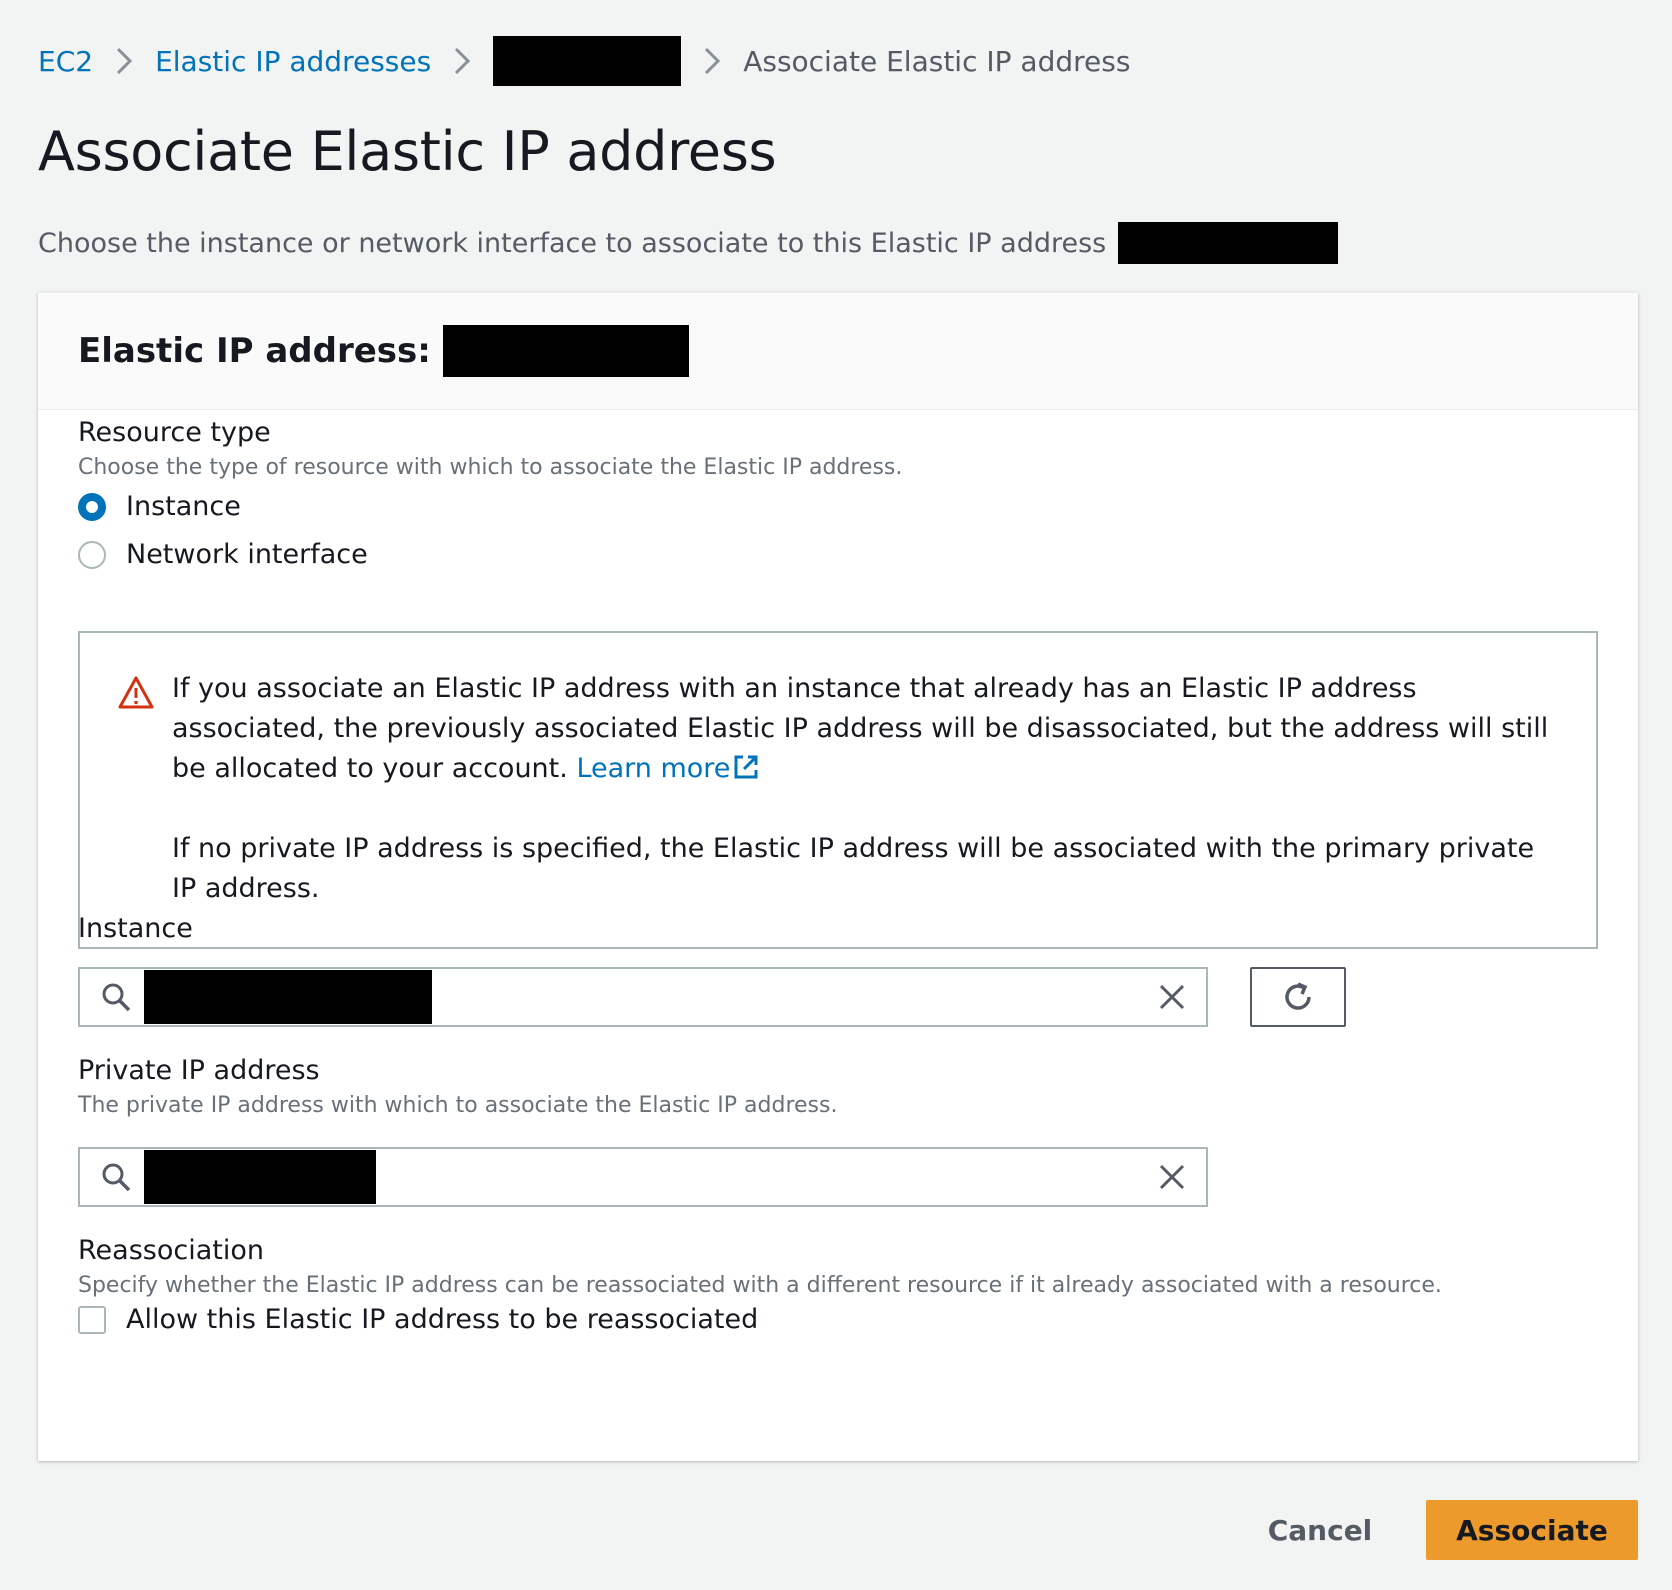 This screenshot has height=1590, width=1672. Describe the element at coordinates (136, 692) in the screenshot. I see `warning-icon` at that location.